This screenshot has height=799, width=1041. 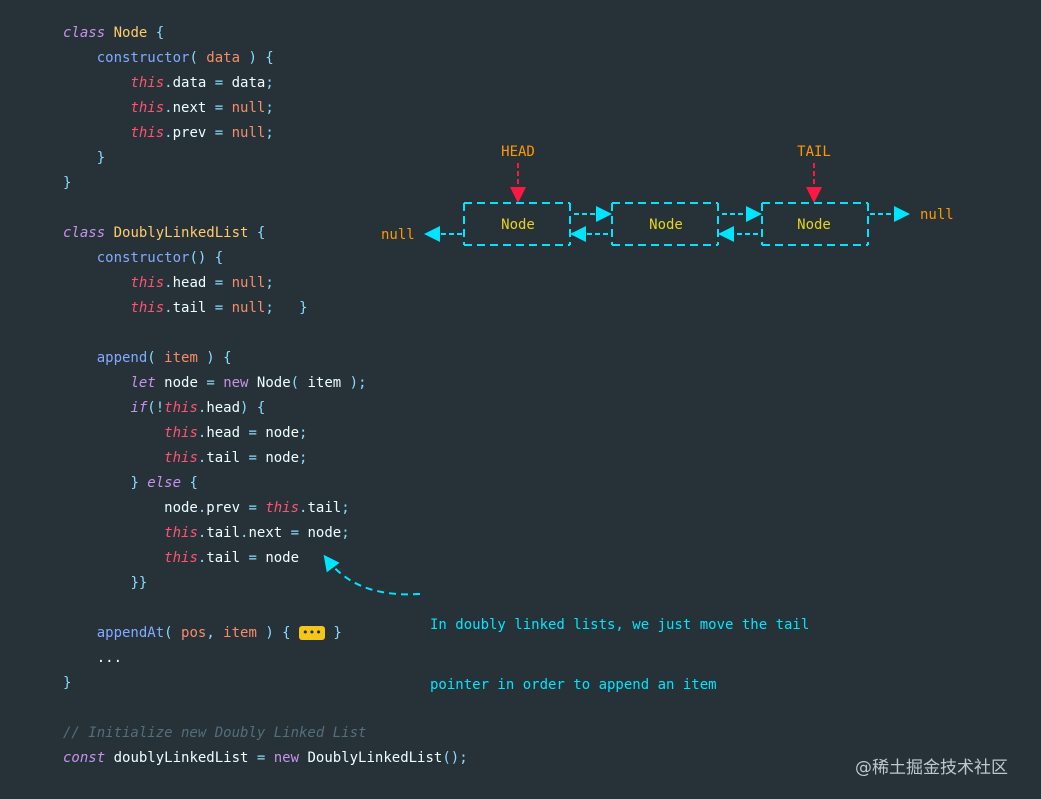 I want to click on node-box-2: Node, so click(x=665, y=224).